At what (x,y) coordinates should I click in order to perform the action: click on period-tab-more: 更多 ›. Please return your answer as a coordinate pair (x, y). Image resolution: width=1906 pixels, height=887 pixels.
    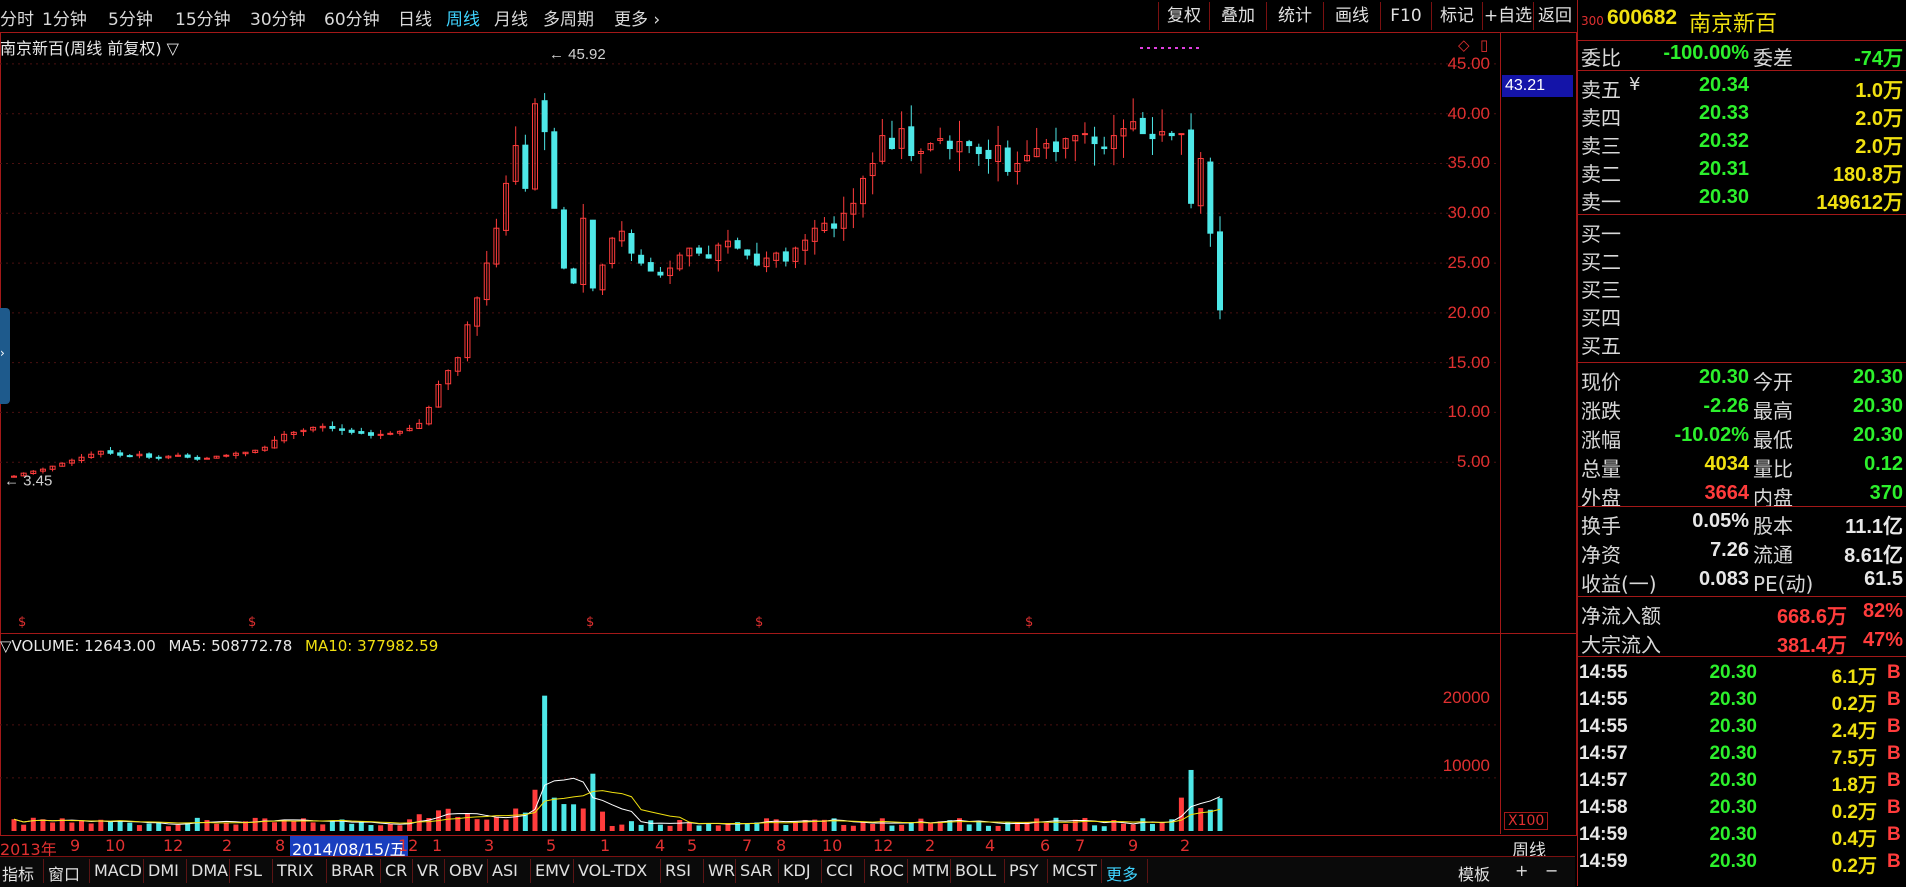
    Looking at the image, I should click on (637, 17).